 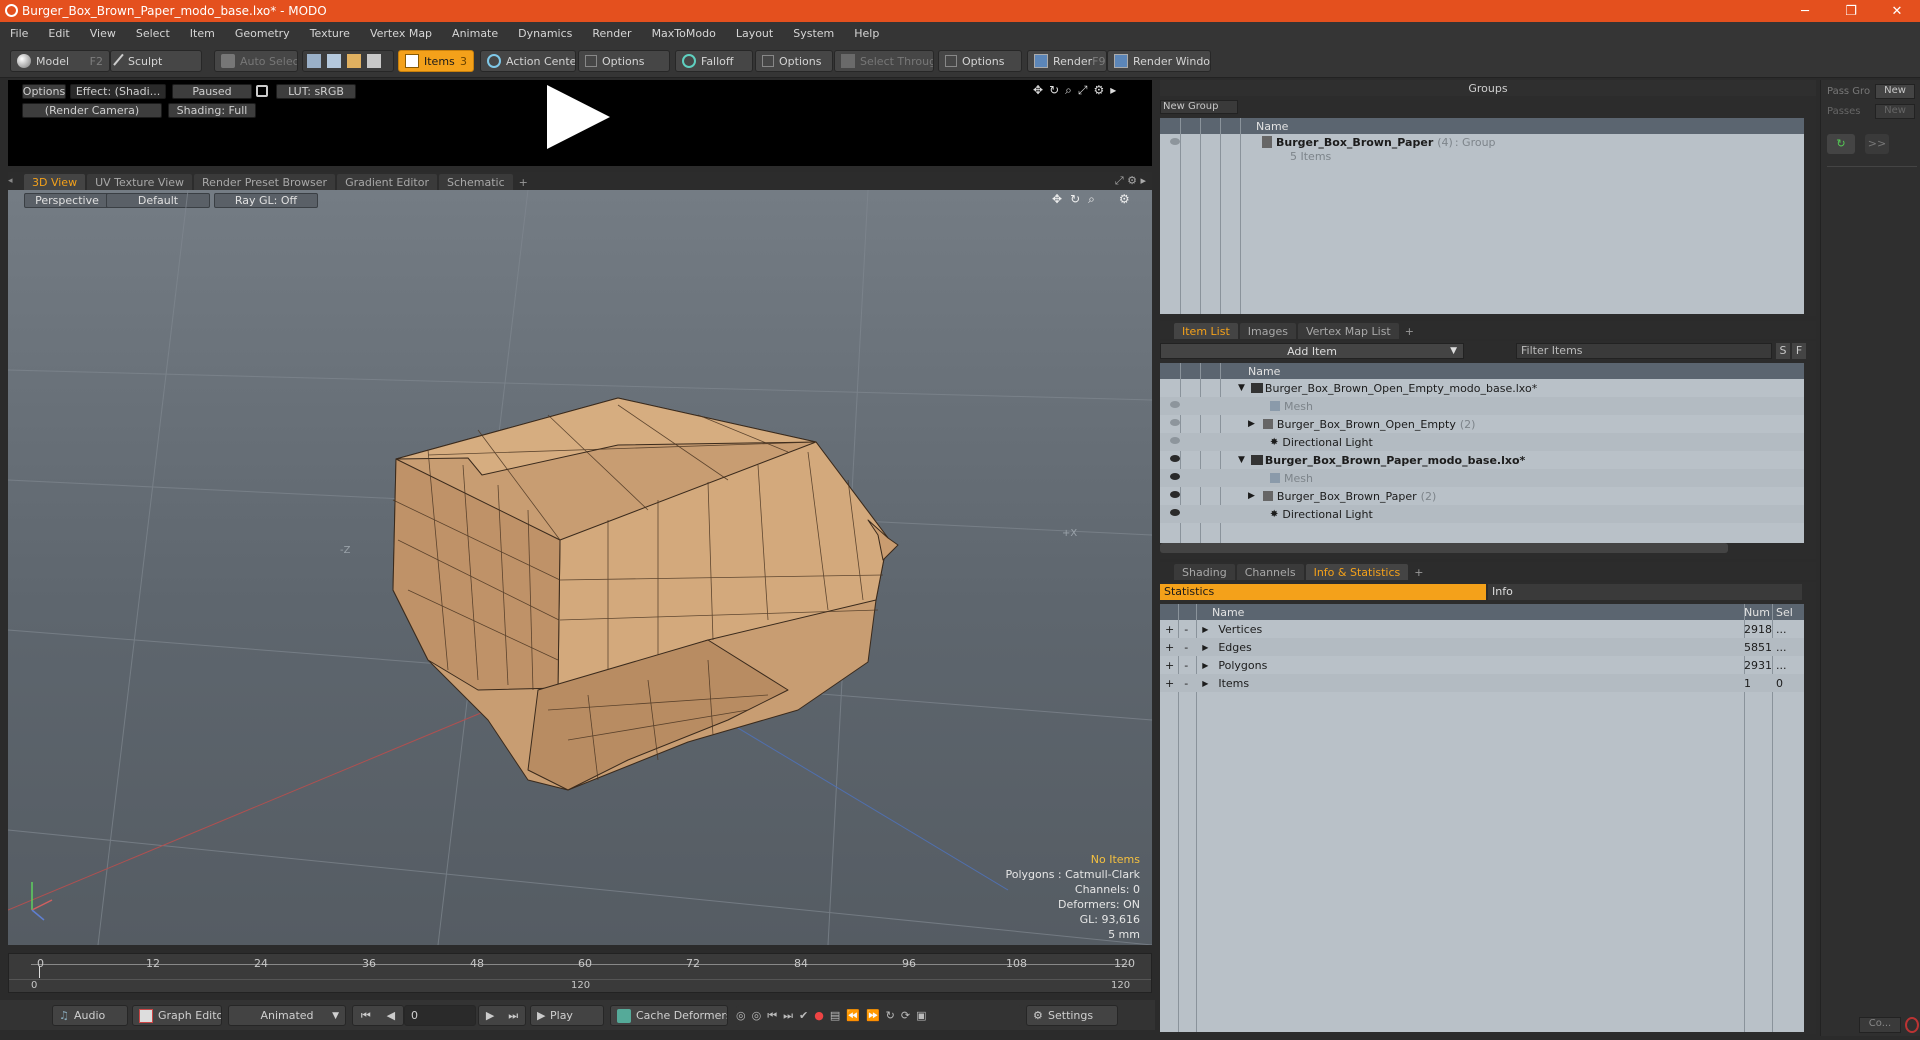 What do you see at coordinates (1067, 61) in the screenshot?
I see `render-button: Render F9` at bounding box center [1067, 61].